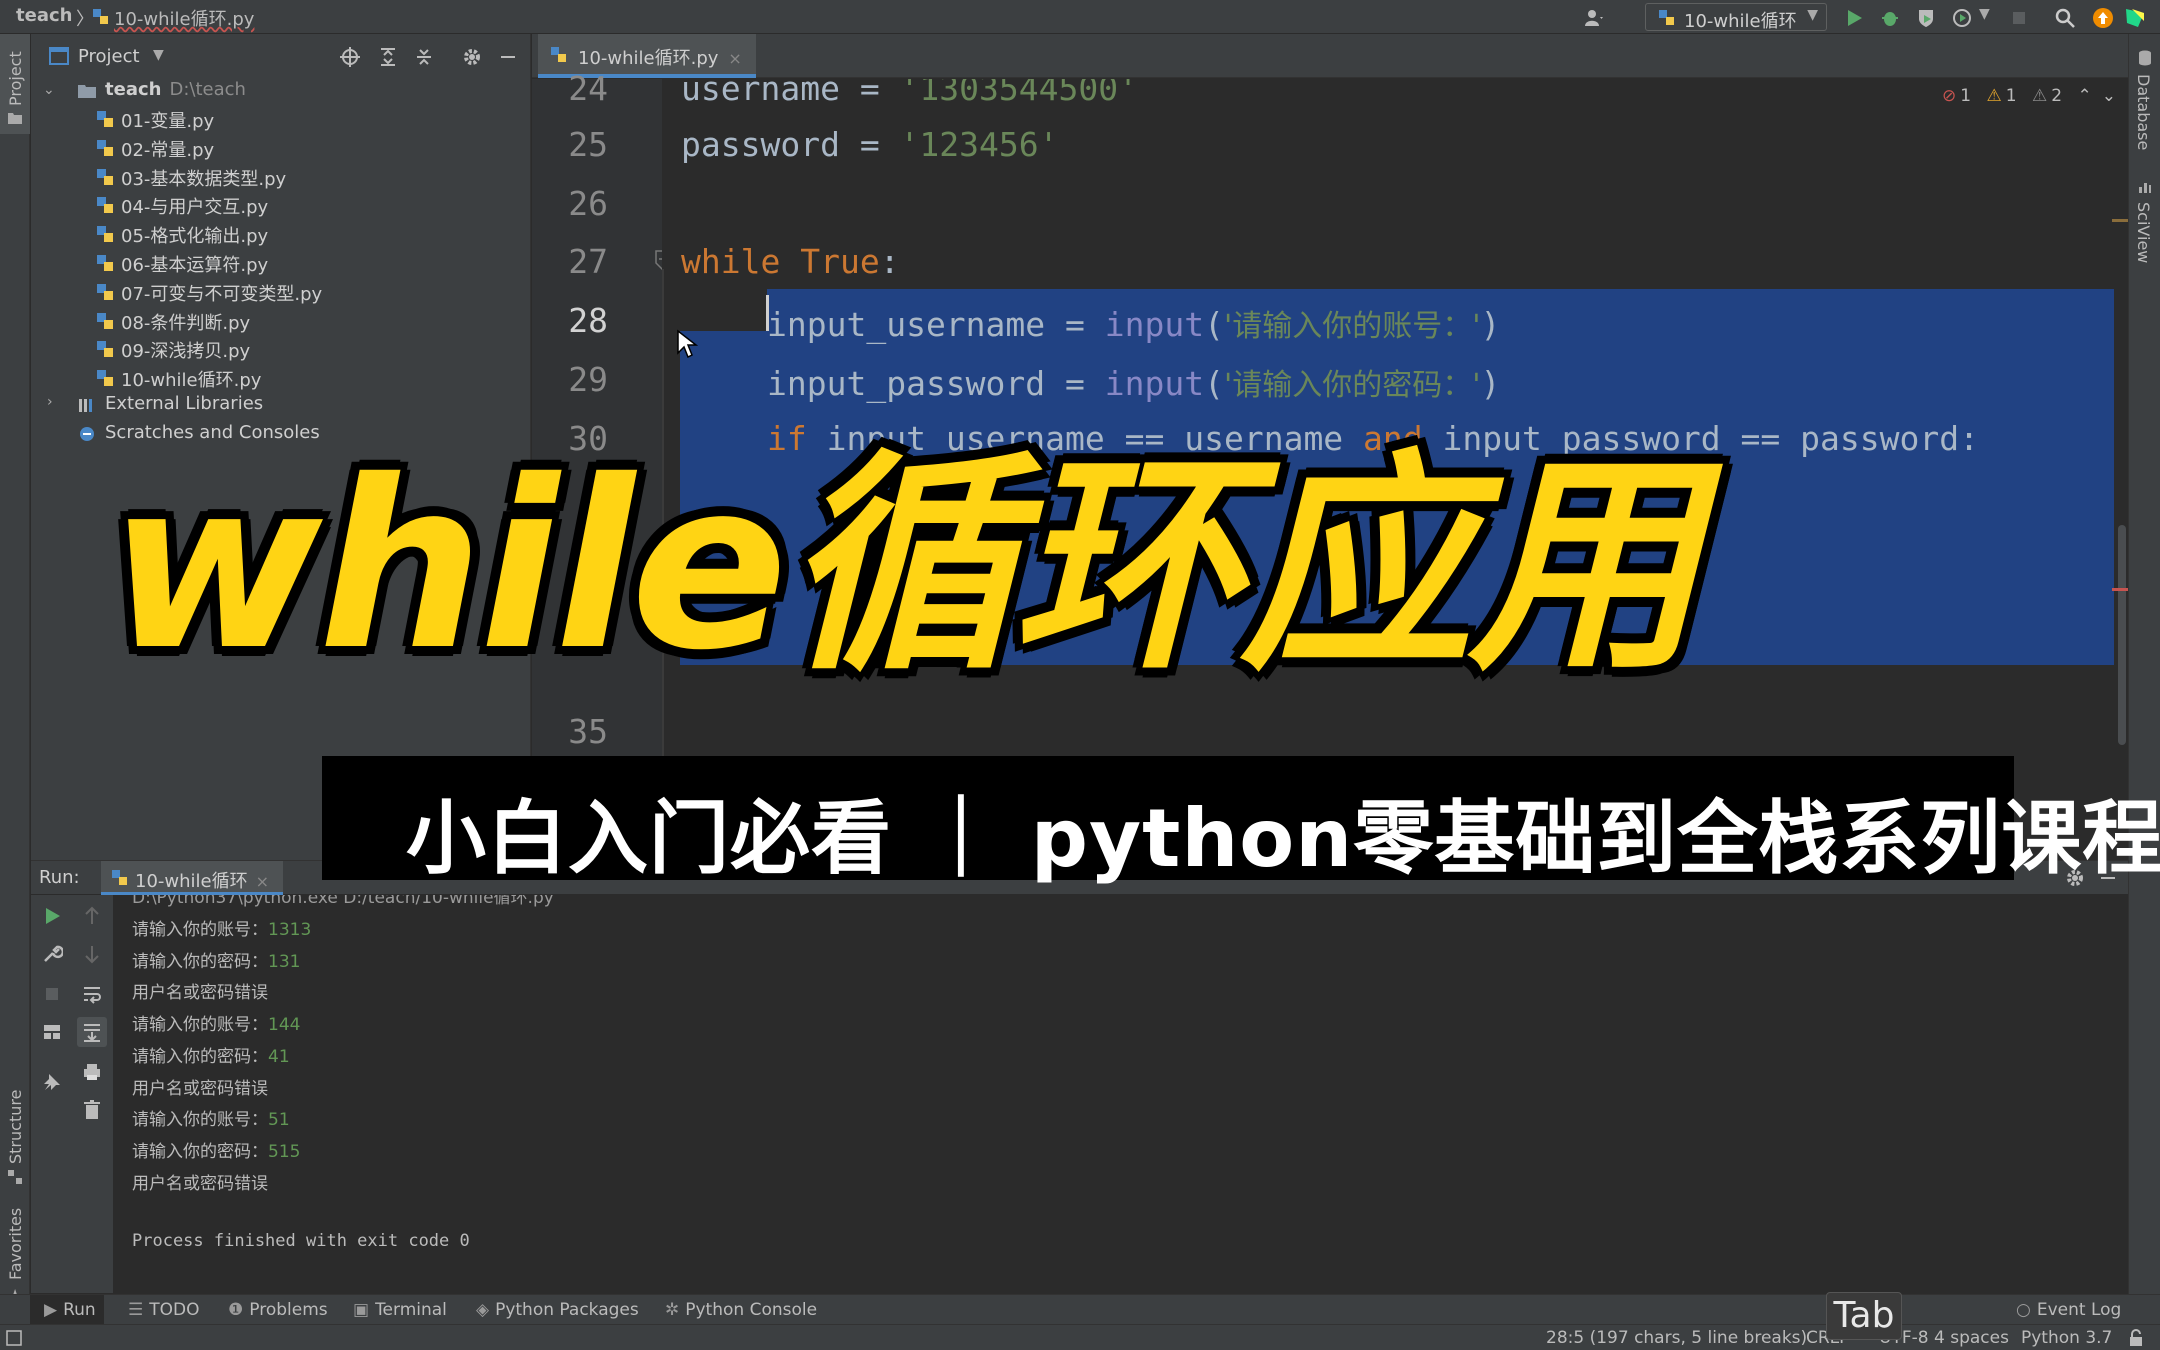 Image resolution: width=2160 pixels, height=1350 pixels. I want to click on pin-icon, so click(52, 1082).